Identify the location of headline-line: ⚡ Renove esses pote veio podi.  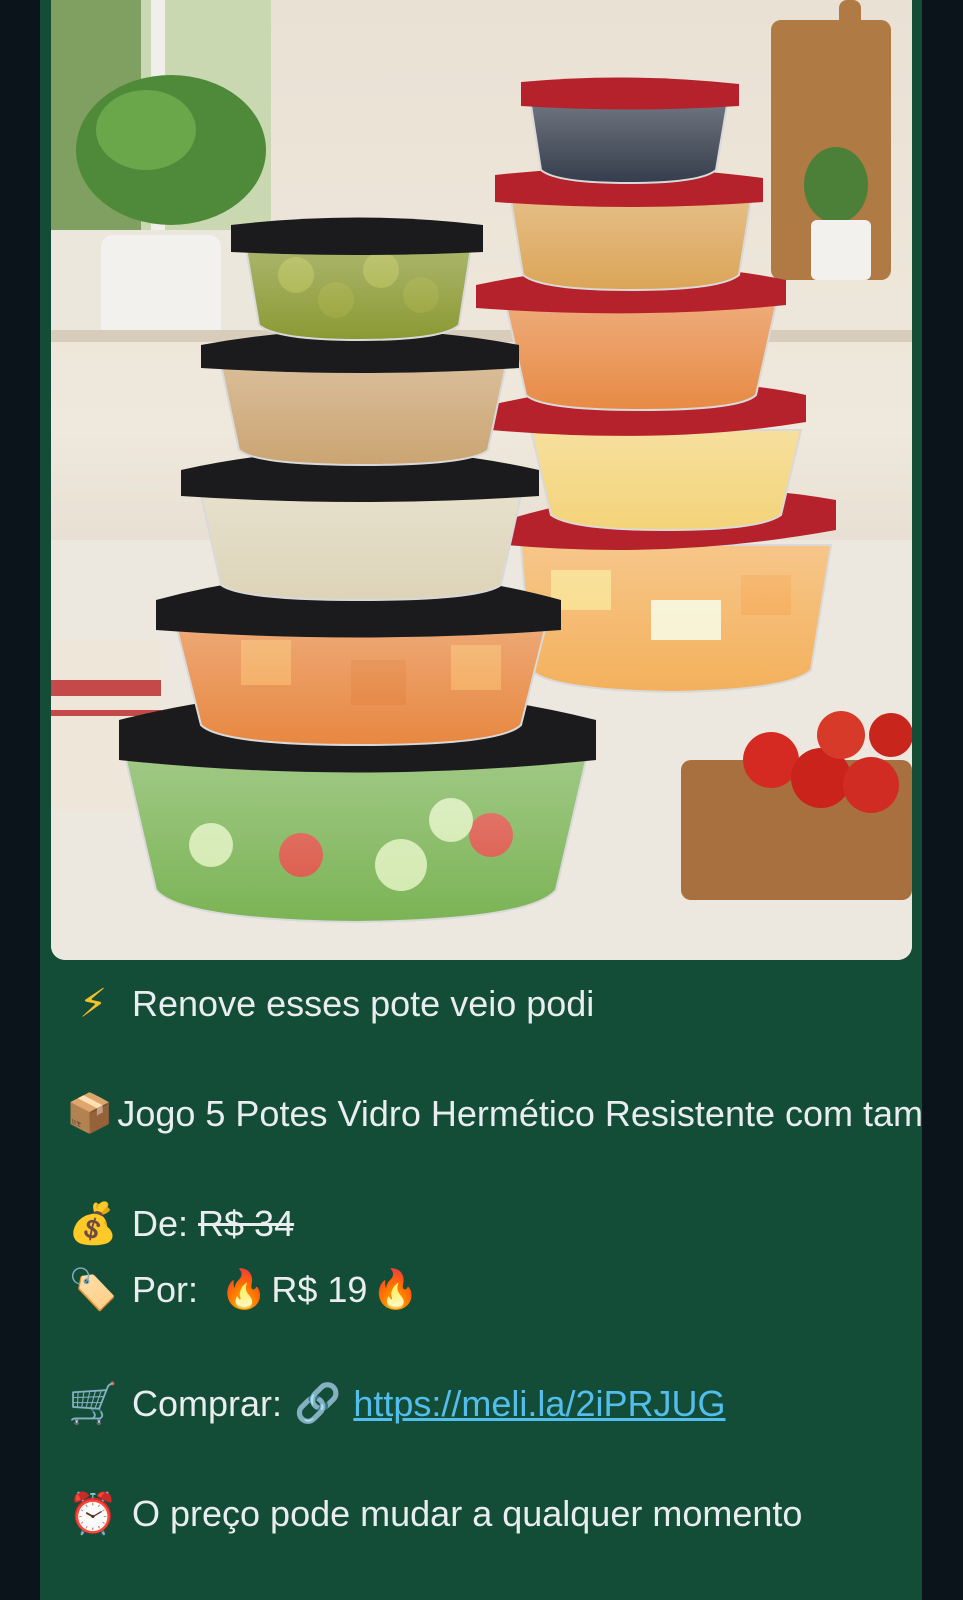
(481, 1004).